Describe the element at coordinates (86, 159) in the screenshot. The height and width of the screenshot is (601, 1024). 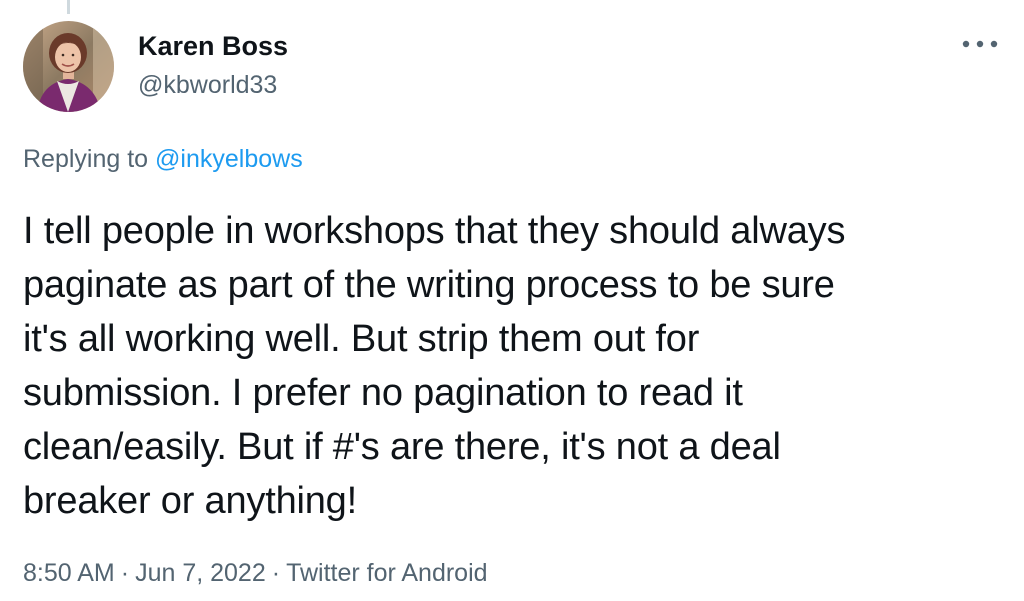
I see `replying-to-label: Replying to` at that location.